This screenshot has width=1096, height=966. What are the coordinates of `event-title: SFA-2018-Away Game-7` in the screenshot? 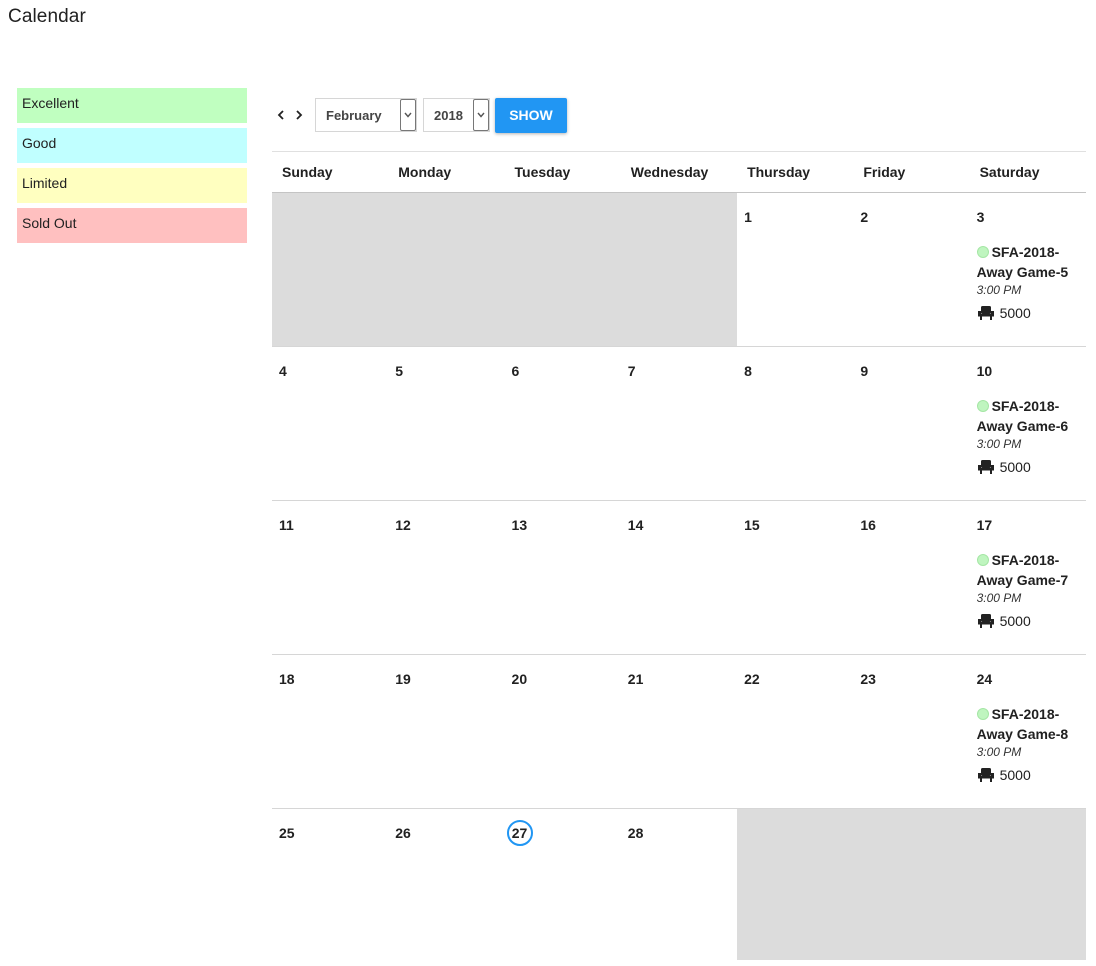 It's located at (1027, 570).